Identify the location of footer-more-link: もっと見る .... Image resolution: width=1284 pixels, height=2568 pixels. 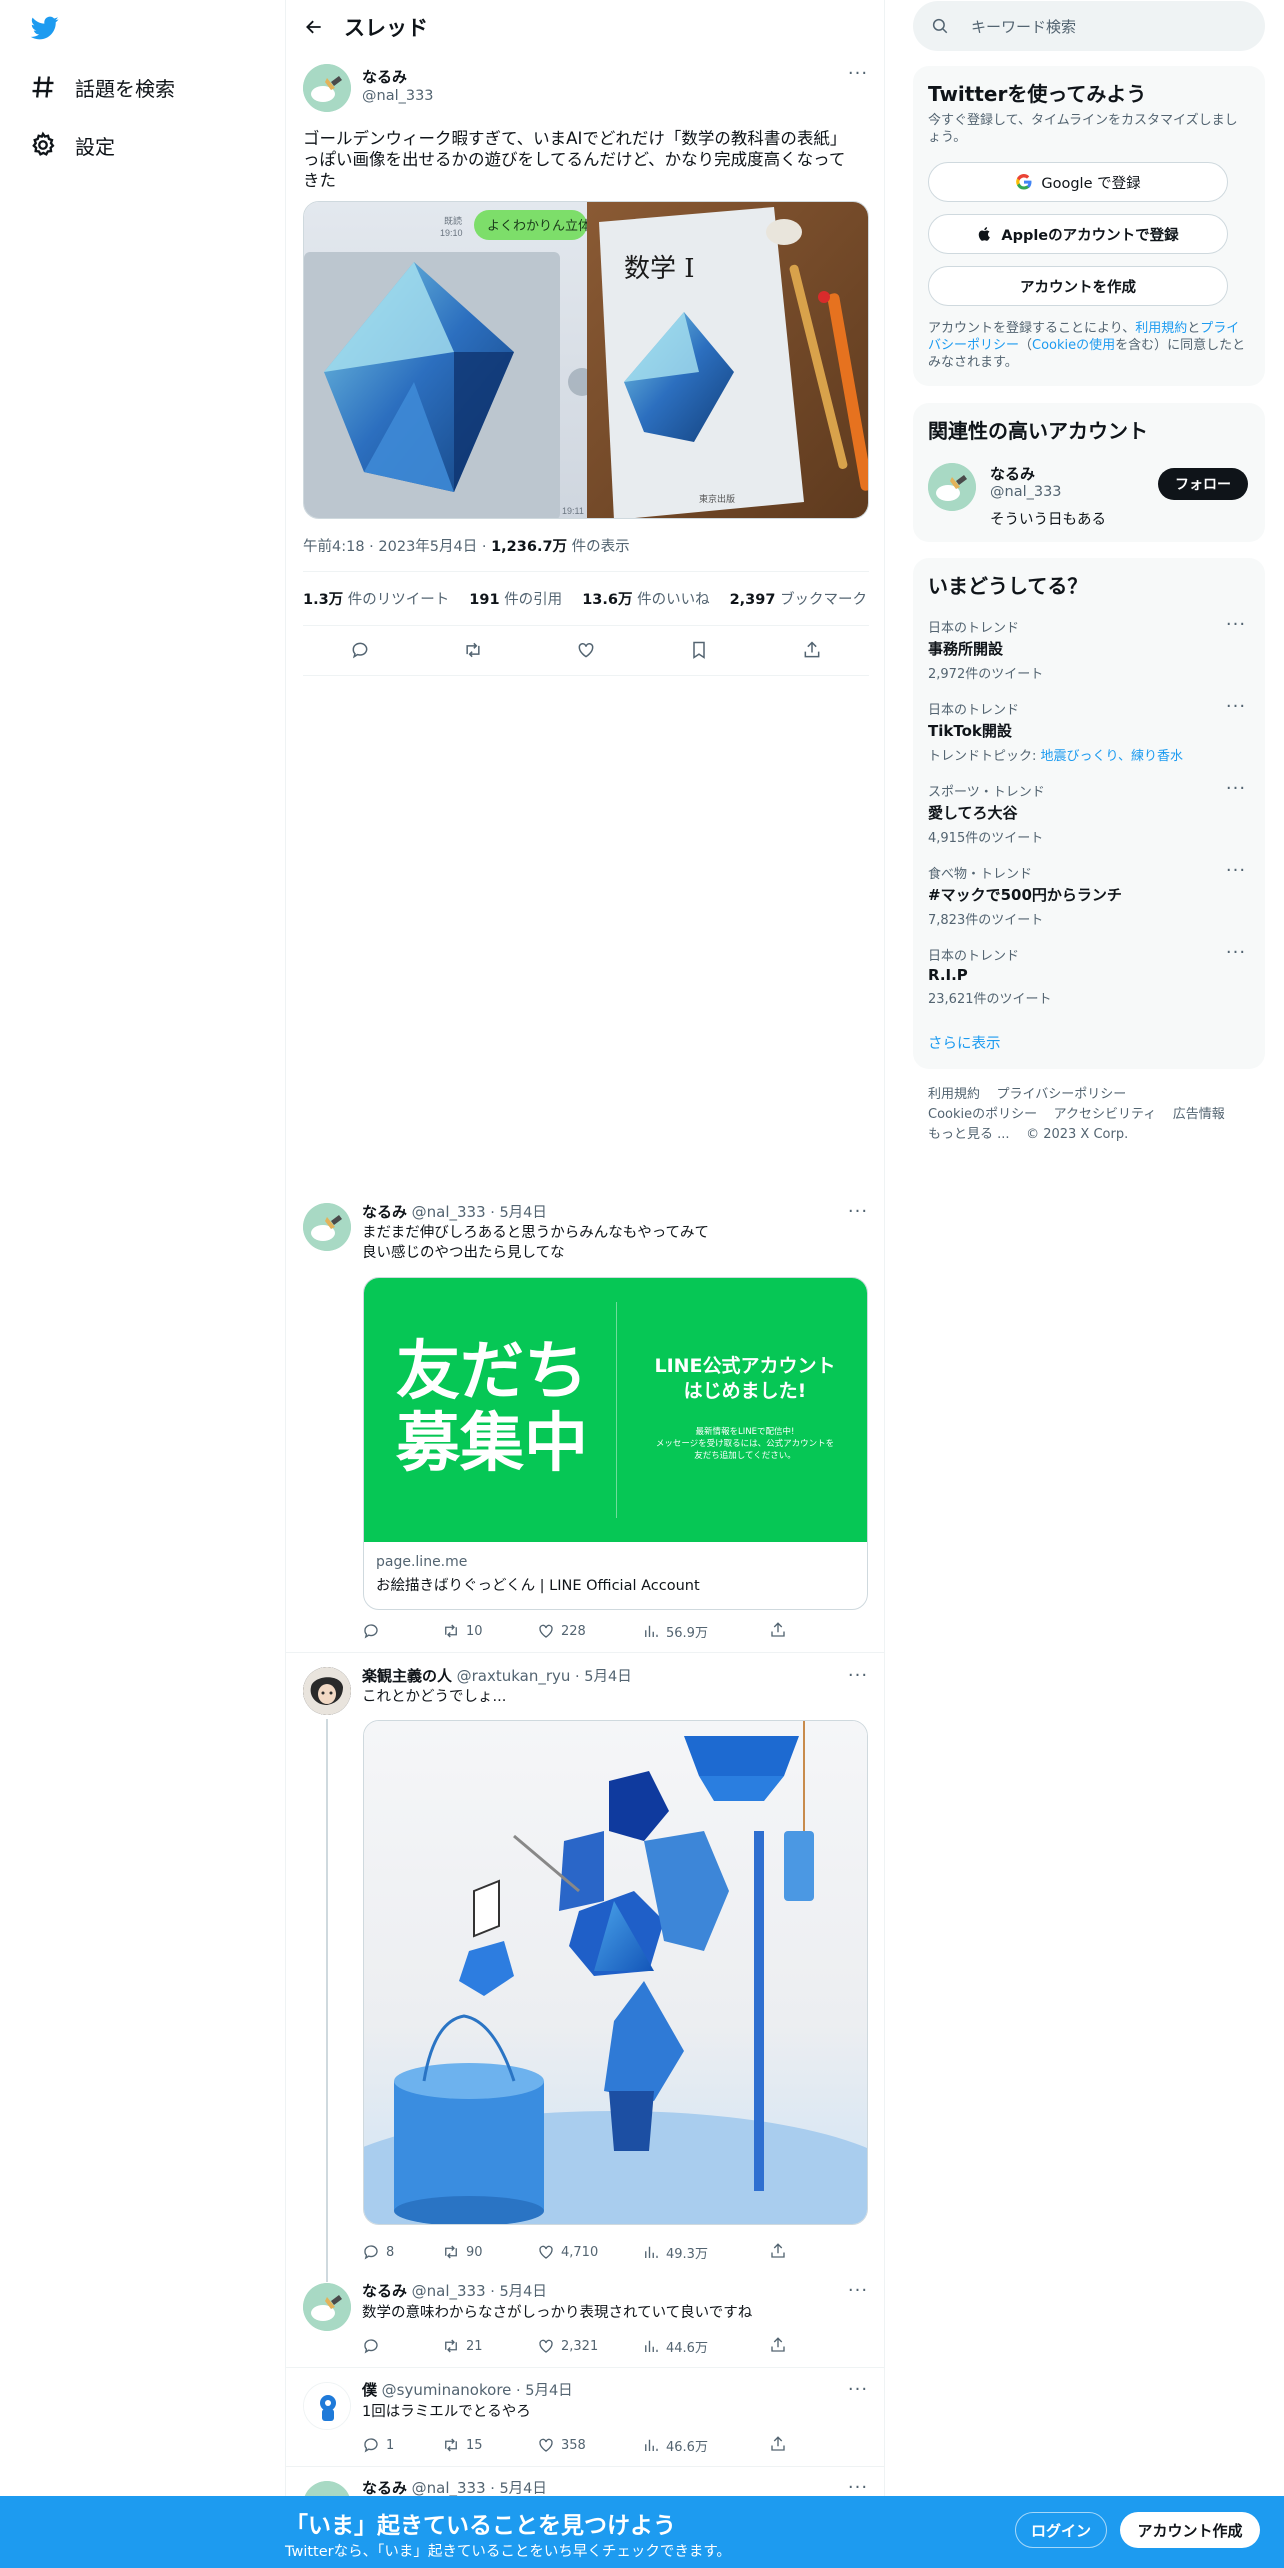
(969, 1134).